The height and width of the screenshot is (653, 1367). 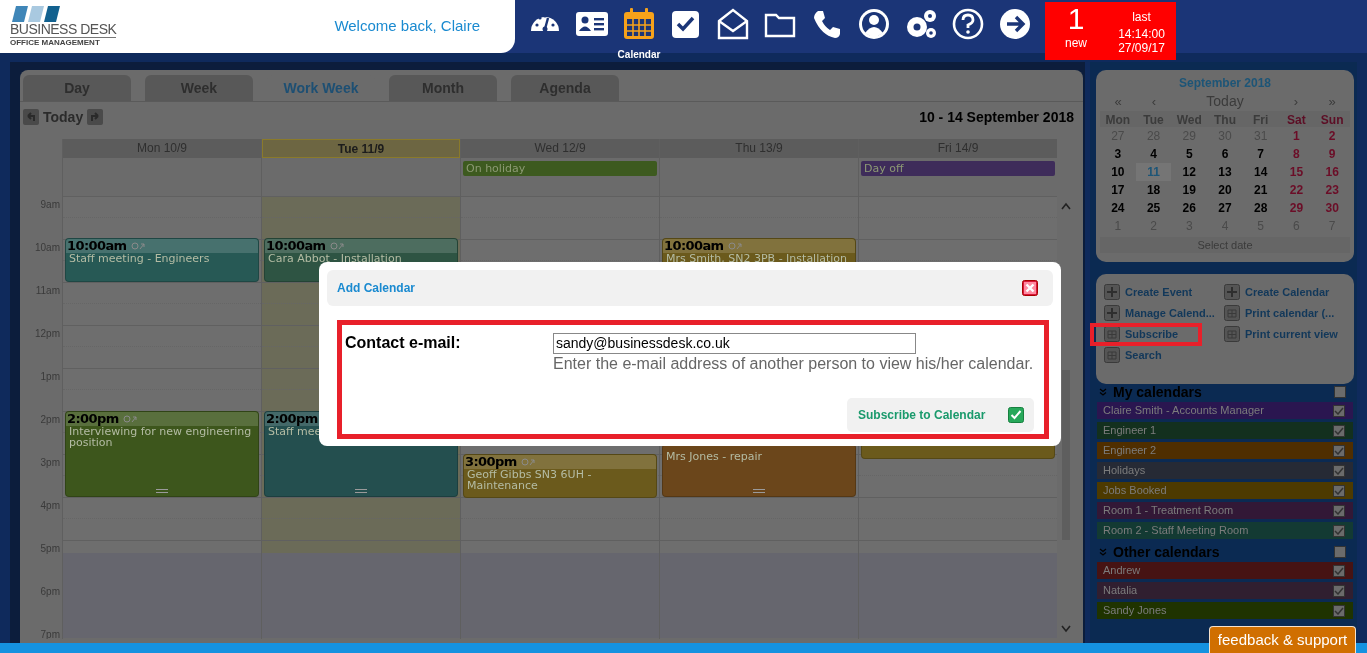 I want to click on close-button, so click(x=1030, y=288).